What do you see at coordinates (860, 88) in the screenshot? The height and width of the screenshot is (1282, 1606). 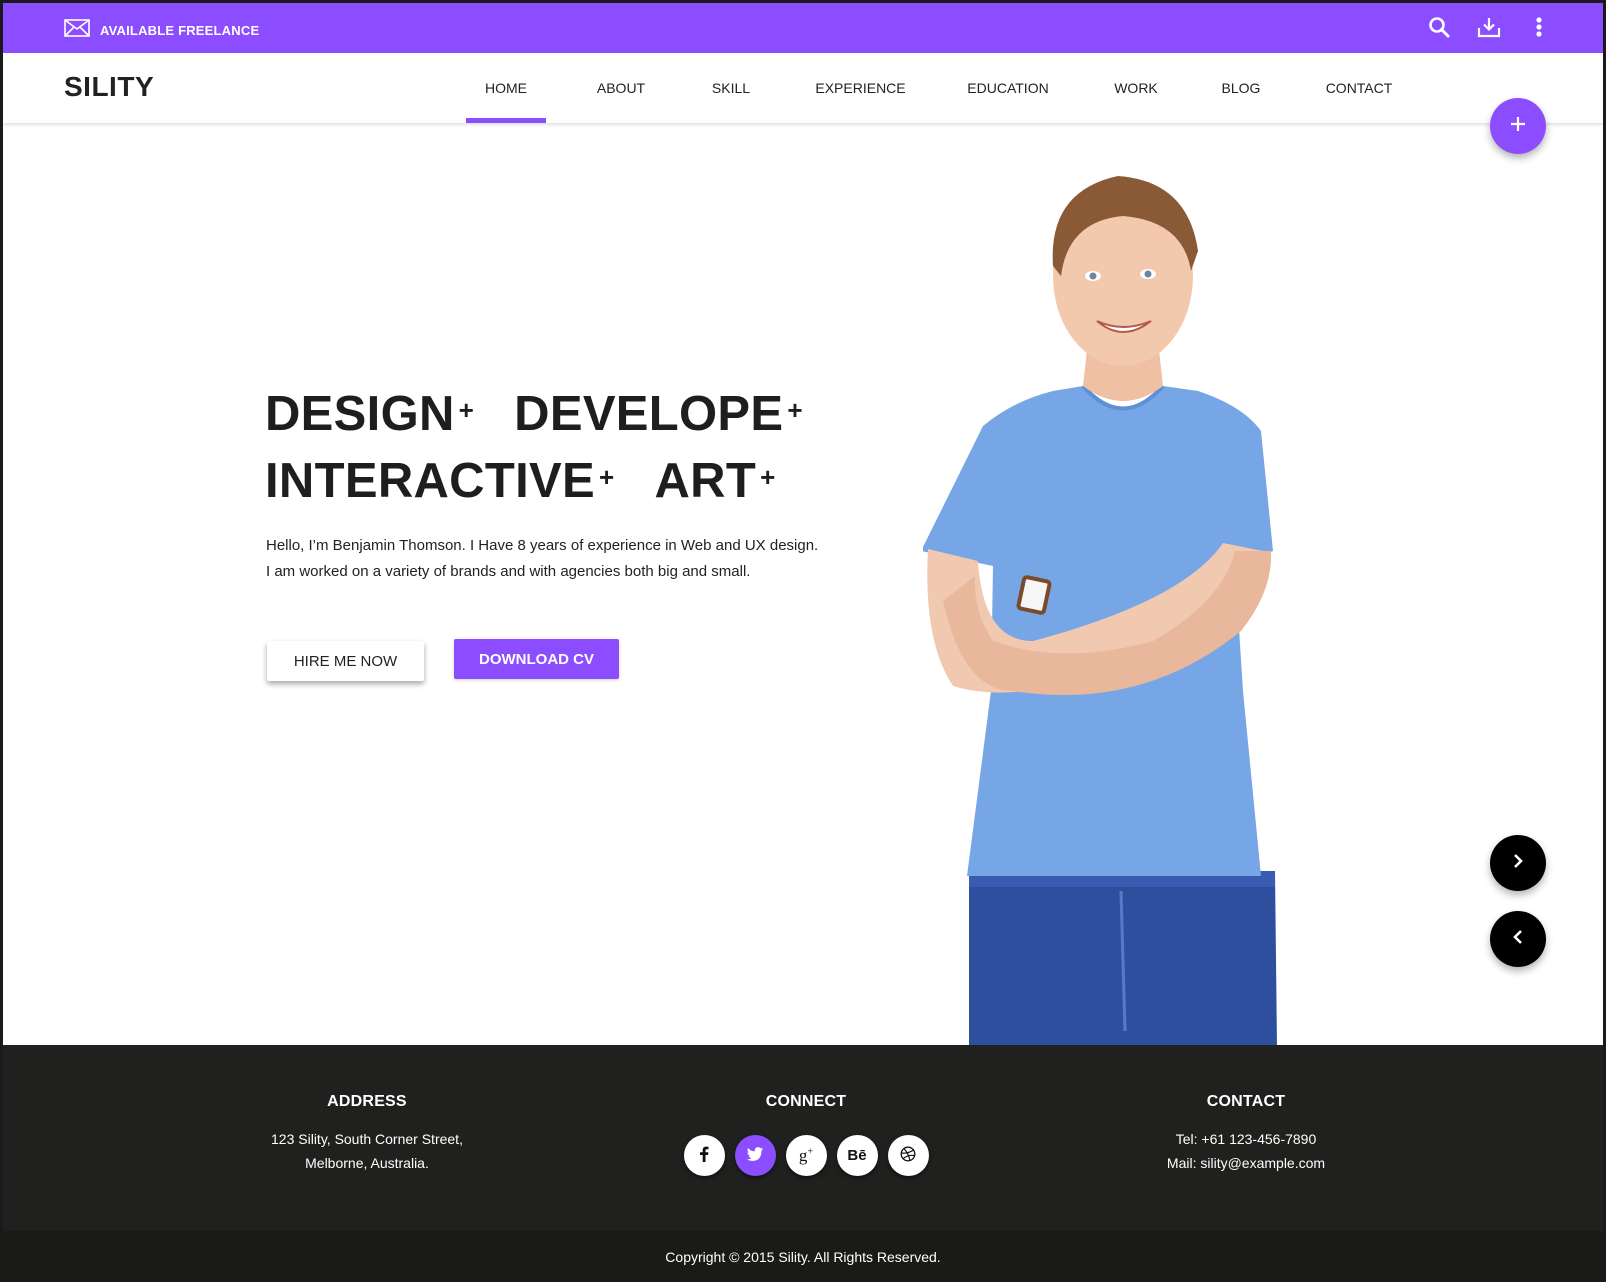 I see `nav-experience: EXPERIENCE` at bounding box center [860, 88].